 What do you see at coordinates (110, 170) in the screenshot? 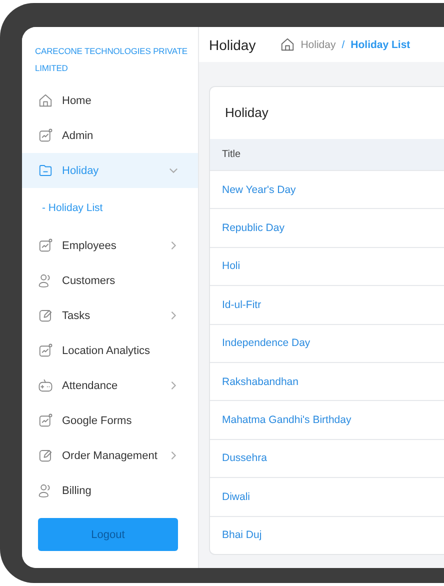
I see `sidebar-item: Holiday` at bounding box center [110, 170].